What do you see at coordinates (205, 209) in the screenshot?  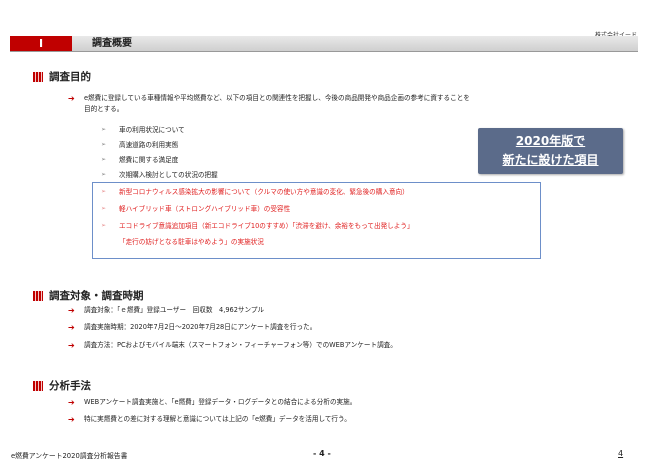 I see `new-item-label: 軽ハイブリッド車（ストロングハイブリッド車）の受容性` at bounding box center [205, 209].